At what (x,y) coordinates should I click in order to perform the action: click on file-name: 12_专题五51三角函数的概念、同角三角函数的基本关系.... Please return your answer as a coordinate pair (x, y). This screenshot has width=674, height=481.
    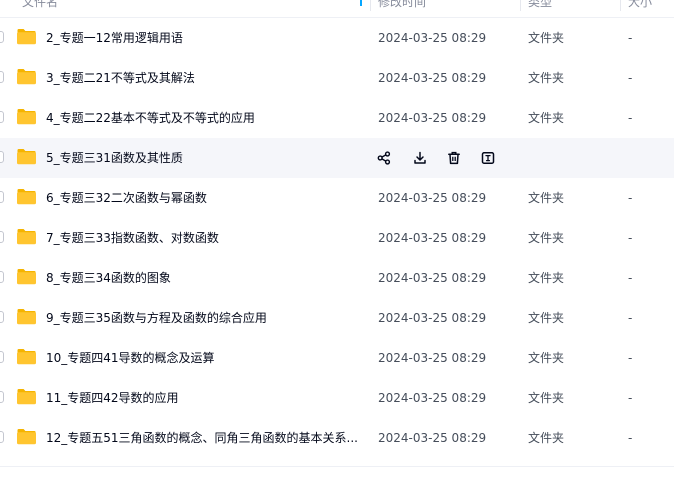
    Looking at the image, I should click on (202, 438).